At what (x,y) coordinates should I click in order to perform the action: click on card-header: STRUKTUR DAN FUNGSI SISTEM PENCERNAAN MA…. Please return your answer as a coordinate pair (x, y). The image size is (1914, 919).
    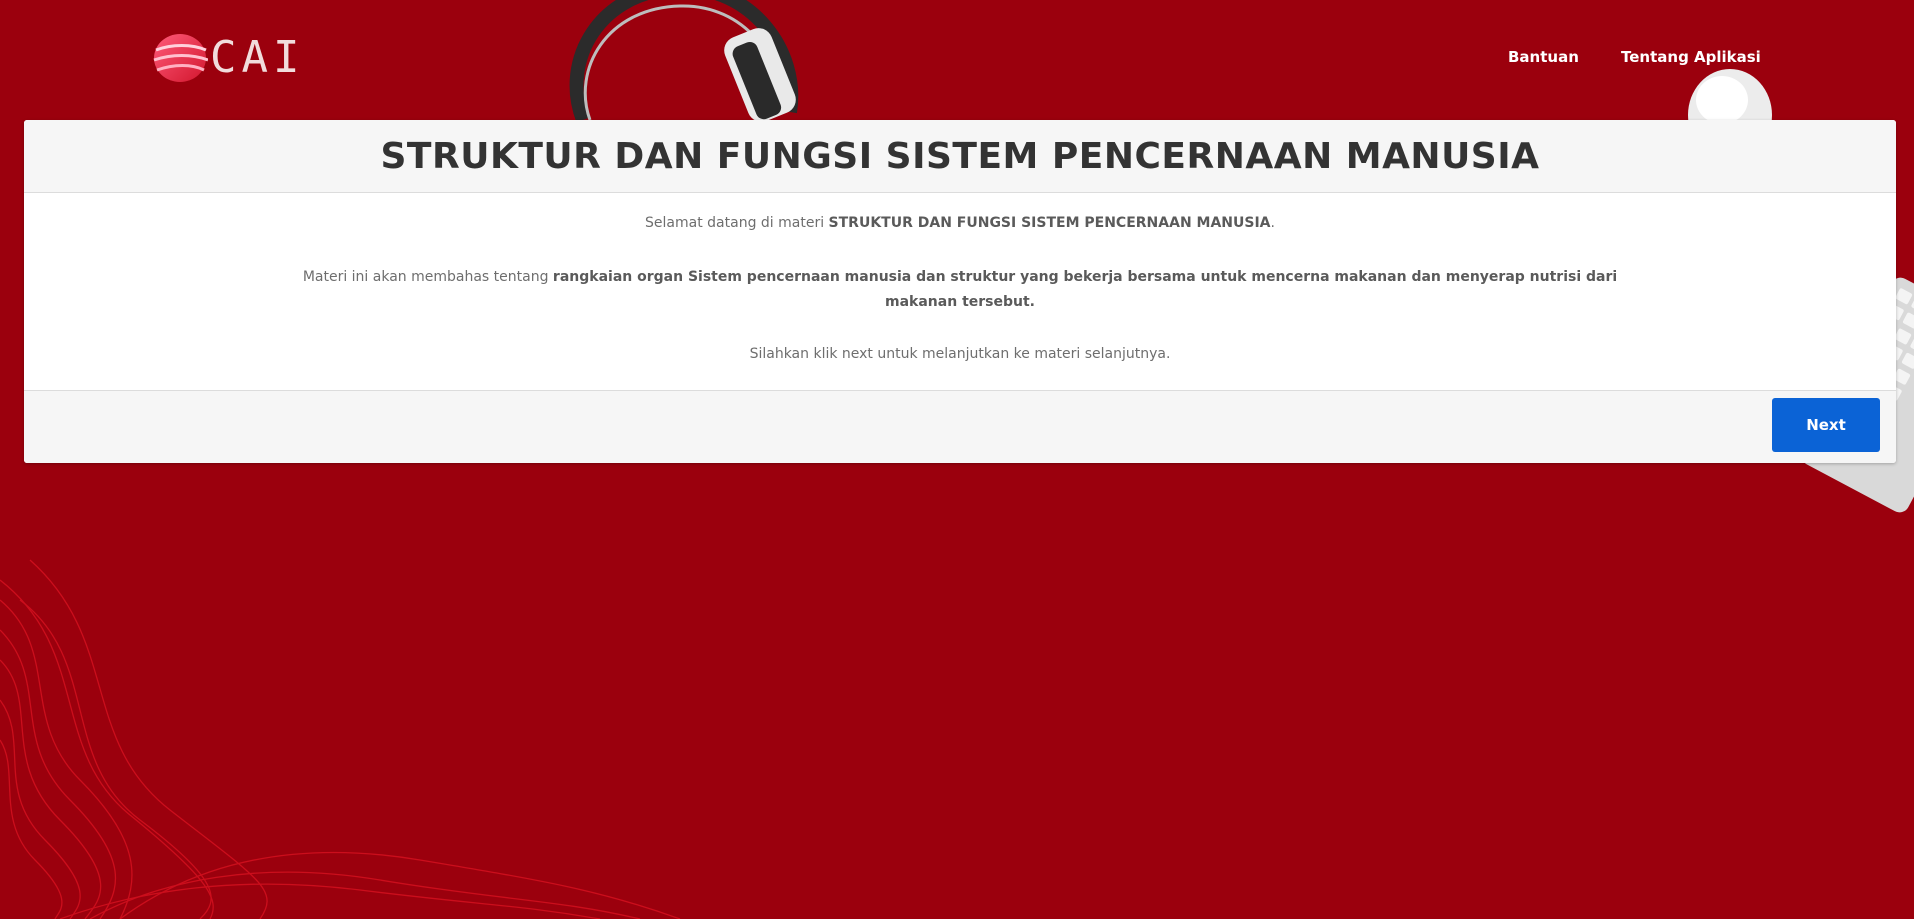
    Looking at the image, I should click on (960, 156).